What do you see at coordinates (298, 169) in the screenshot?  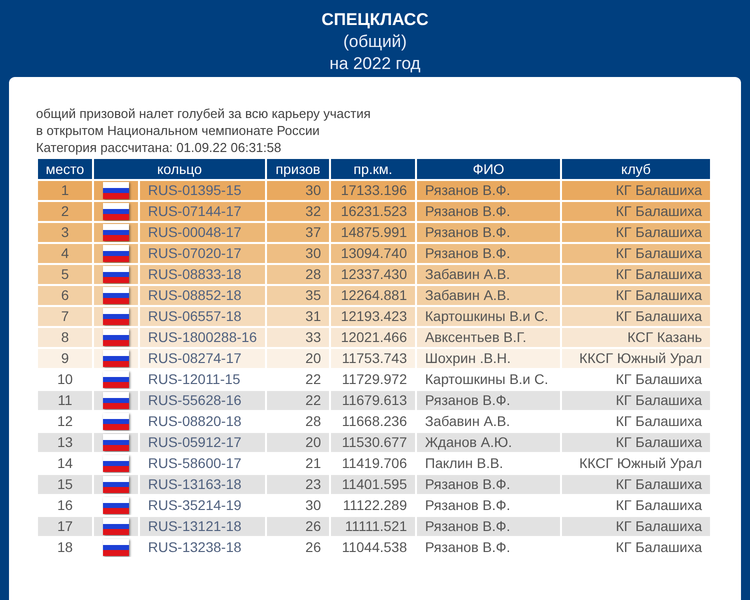 I see `column-header: призов` at bounding box center [298, 169].